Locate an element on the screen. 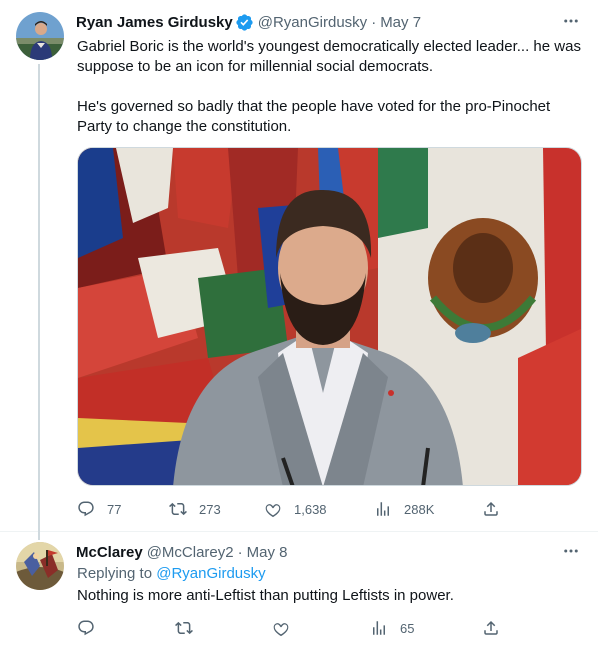 The height and width of the screenshot is (663, 598). thread-line is located at coordinates (39, 302).